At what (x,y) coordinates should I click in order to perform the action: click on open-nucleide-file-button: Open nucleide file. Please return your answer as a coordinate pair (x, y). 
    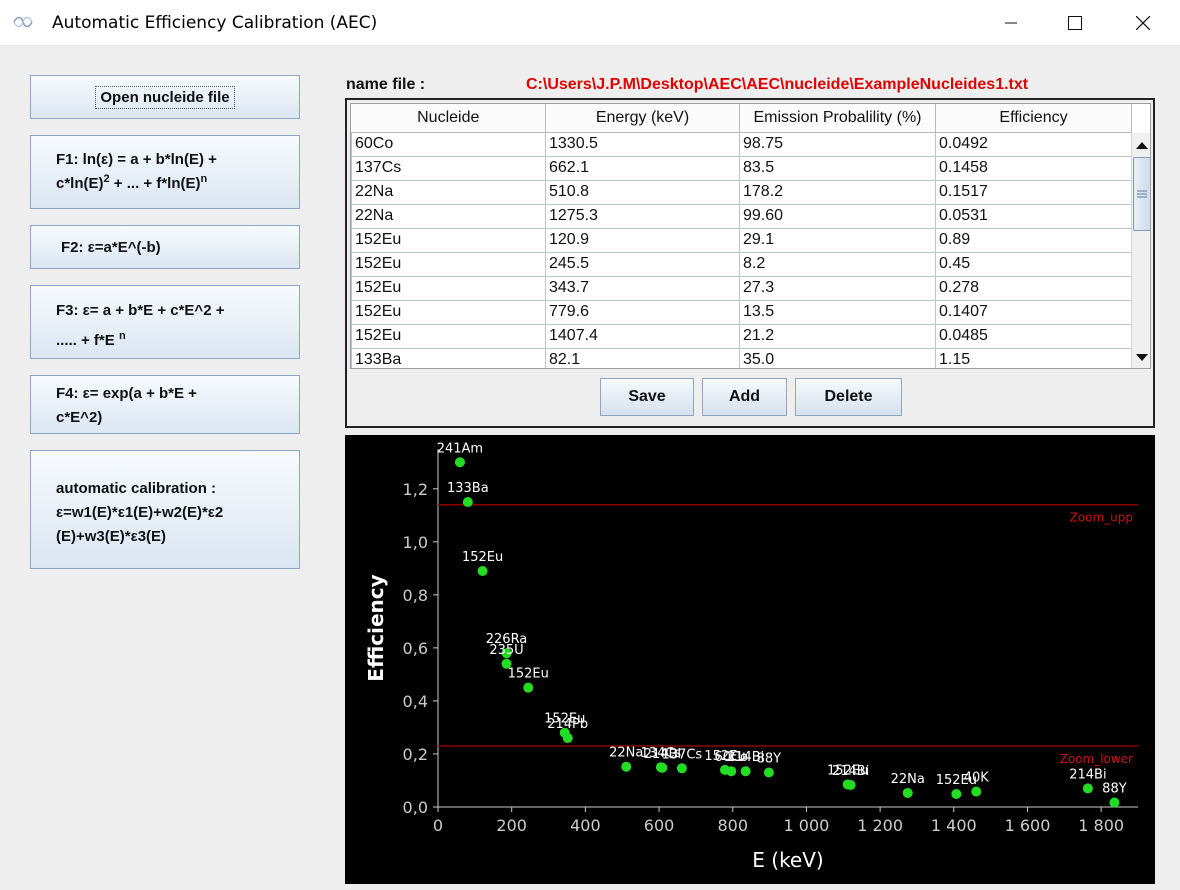
    Looking at the image, I should click on (165, 97).